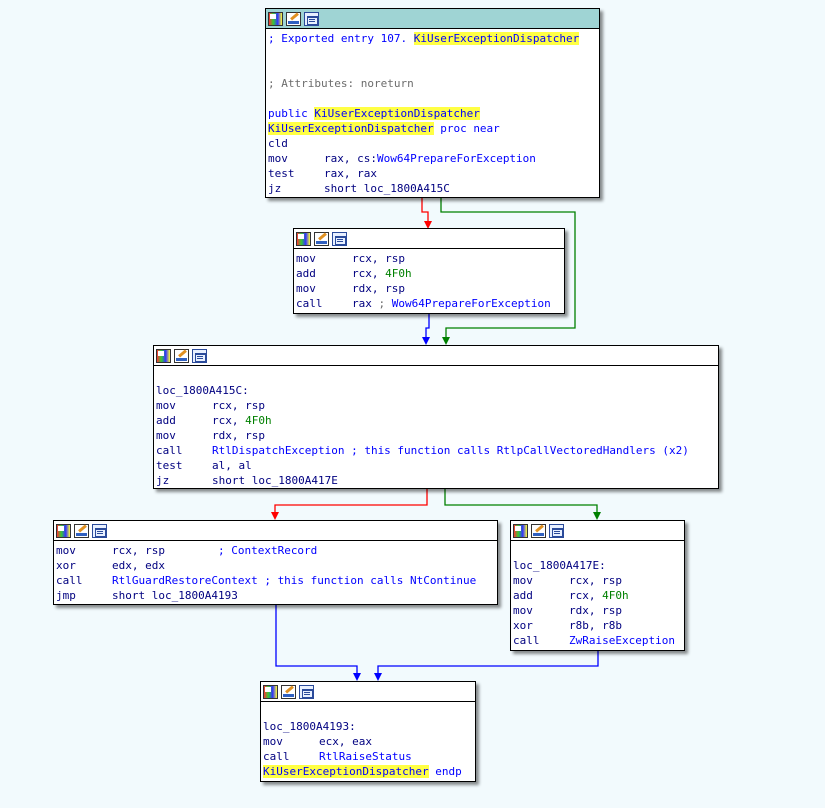 The width and height of the screenshot is (825, 808). Describe the element at coordinates (432, 188) in the screenshot. I see `asm-line: jz short loc_1800A415C` at that location.